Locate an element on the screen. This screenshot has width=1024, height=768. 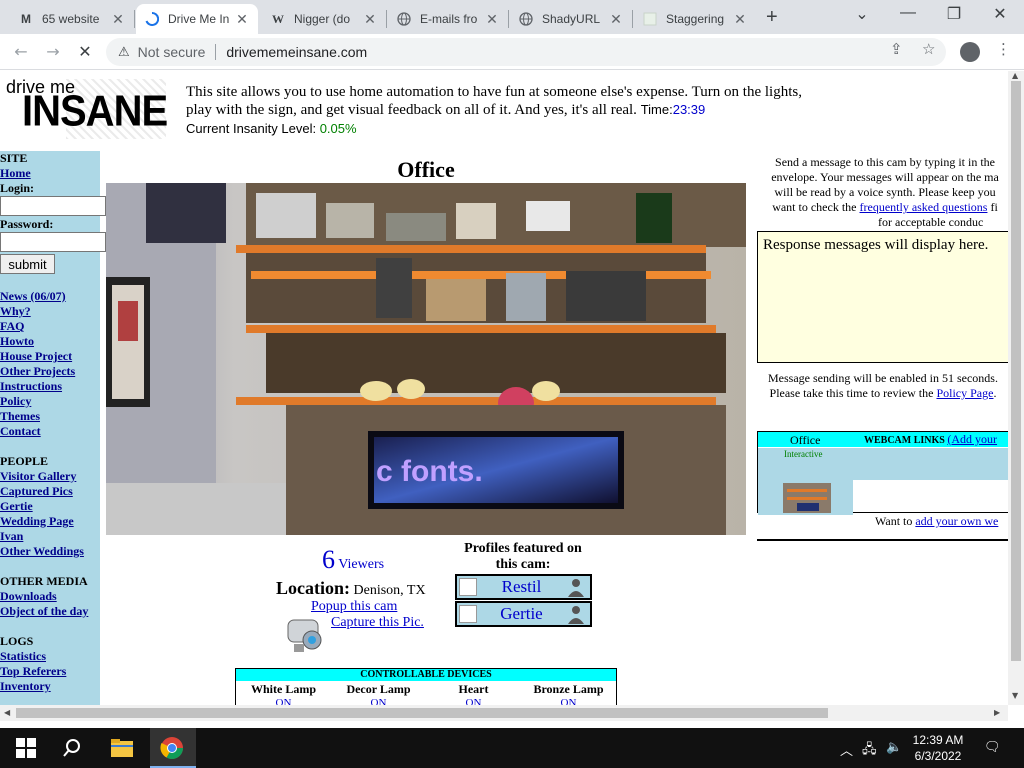
profile-restil: Restil is located at coordinates (523, 587).